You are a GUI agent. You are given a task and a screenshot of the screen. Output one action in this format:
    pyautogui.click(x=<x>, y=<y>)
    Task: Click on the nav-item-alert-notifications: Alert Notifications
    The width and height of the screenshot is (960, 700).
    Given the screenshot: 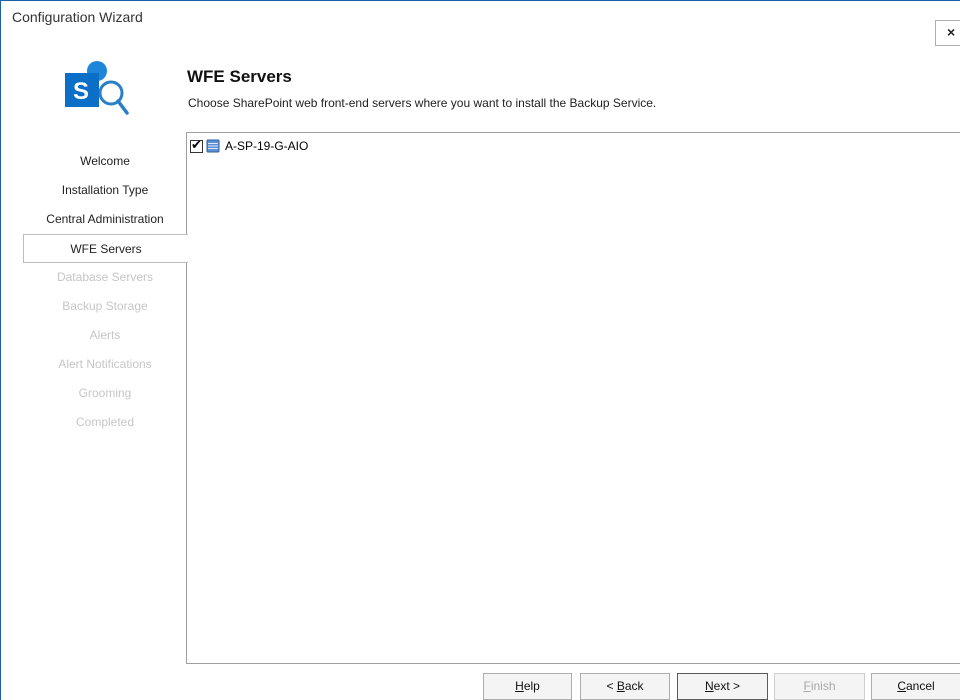 What is the action you would take?
    pyautogui.click(x=105, y=364)
    